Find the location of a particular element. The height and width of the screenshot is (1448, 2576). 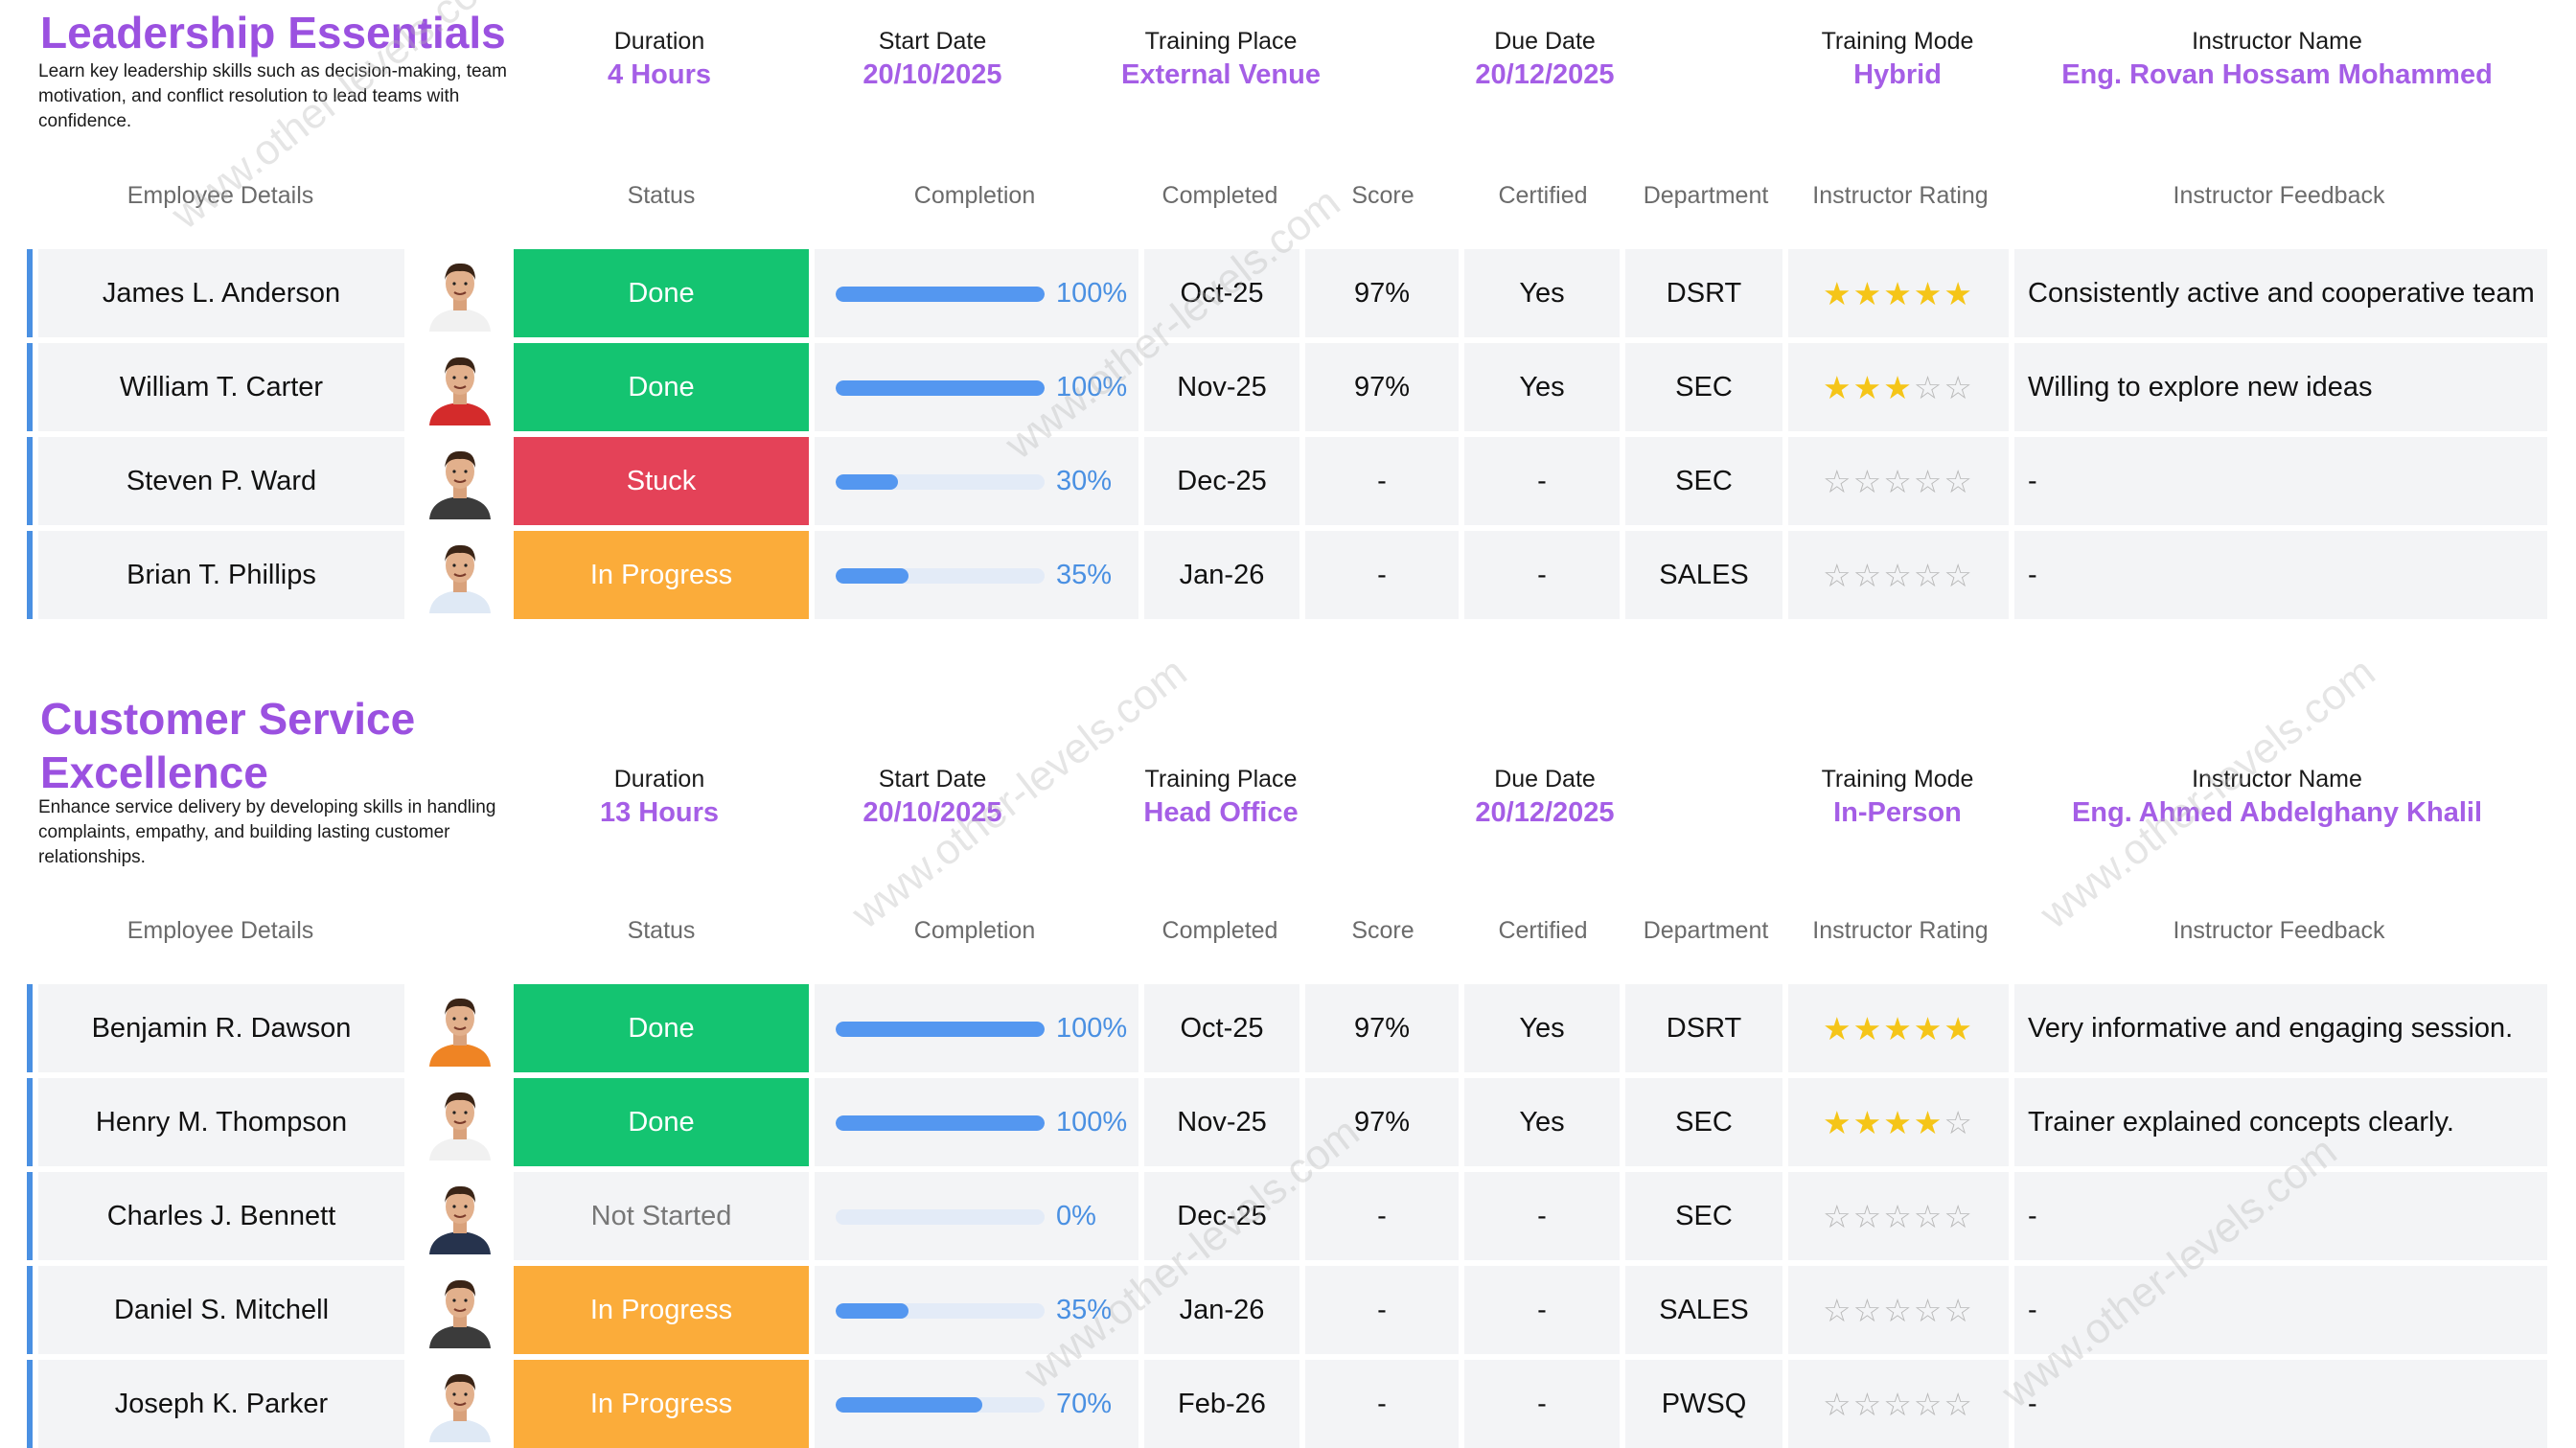

info-value: 20/12/2025 is located at coordinates (1545, 74).